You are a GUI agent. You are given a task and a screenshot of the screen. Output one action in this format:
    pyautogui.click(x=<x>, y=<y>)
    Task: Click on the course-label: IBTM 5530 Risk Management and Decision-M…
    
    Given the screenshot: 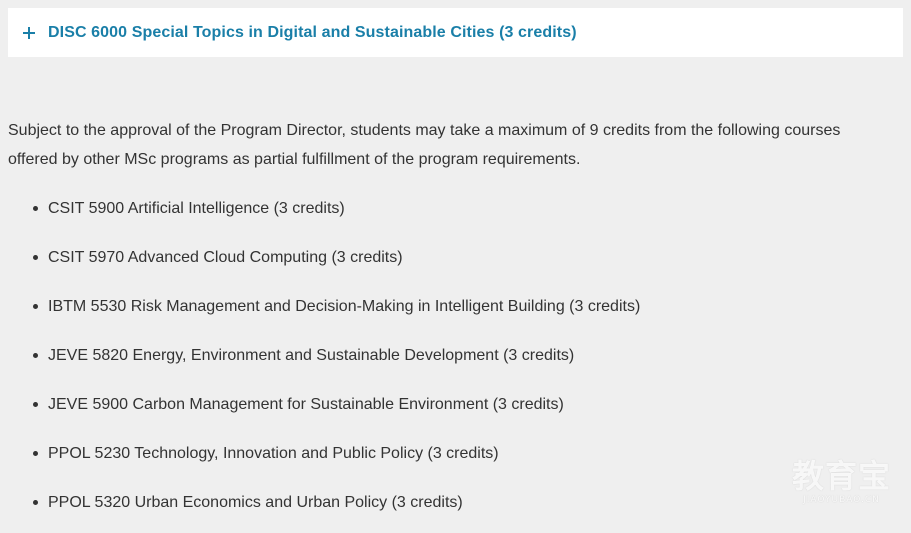 What is the action you would take?
    pyautogui.click(x=344, y=306)
    